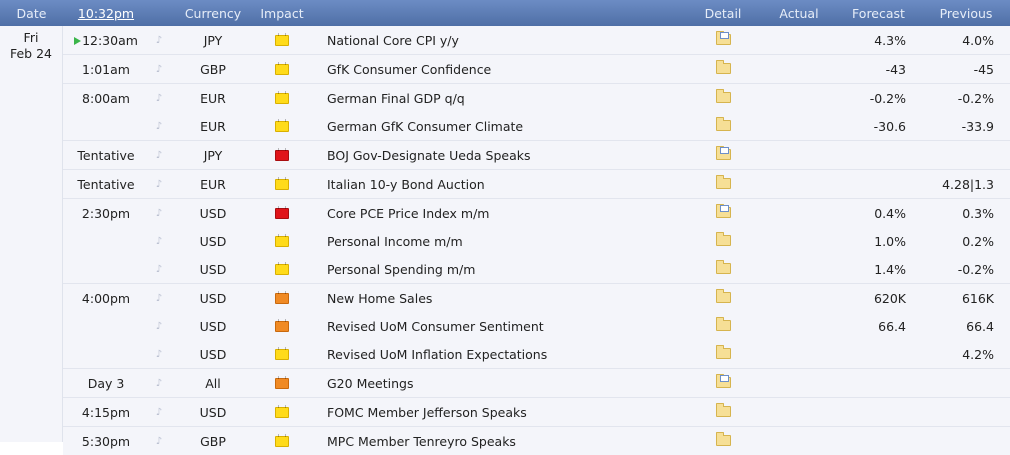  Describe the element at coordinates (495, 241) in the screenshot. I see `event-title: Personal Income m/m` at that location.